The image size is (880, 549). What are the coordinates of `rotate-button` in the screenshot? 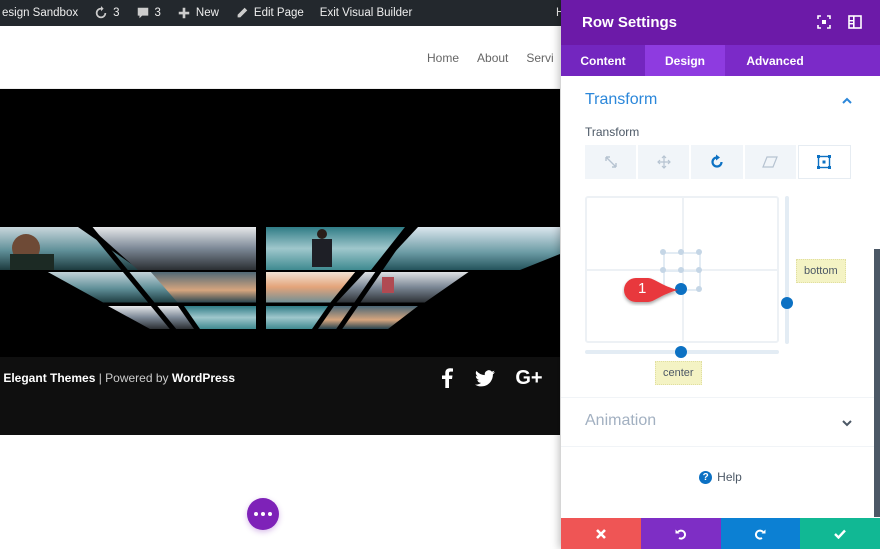 It's located at (717, 162).